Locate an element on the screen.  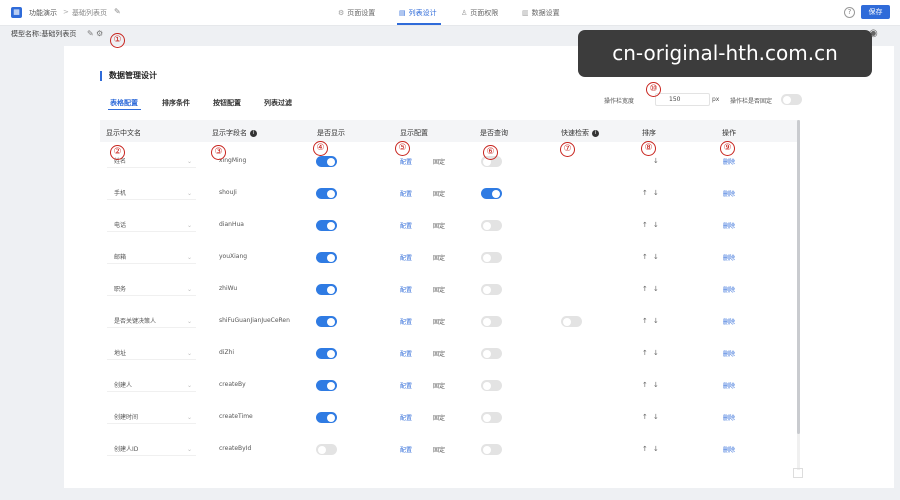
tab-page-settings: ⚙ 页面设置 is located at coordinates (356, 13).